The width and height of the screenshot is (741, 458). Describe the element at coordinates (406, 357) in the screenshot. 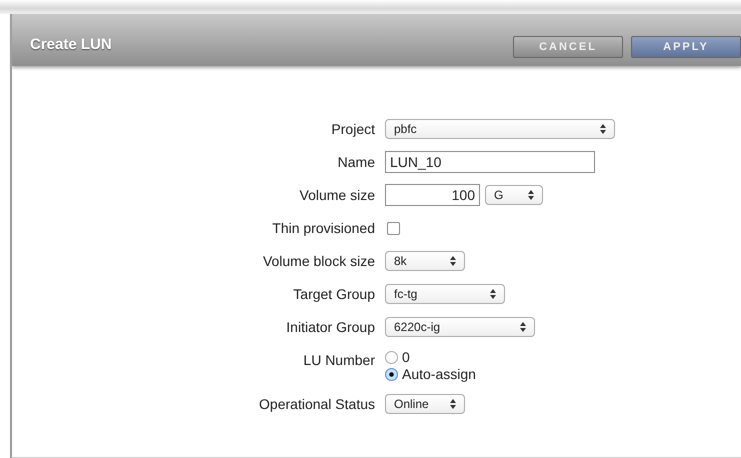

I see `radio-label: 0` at that location.